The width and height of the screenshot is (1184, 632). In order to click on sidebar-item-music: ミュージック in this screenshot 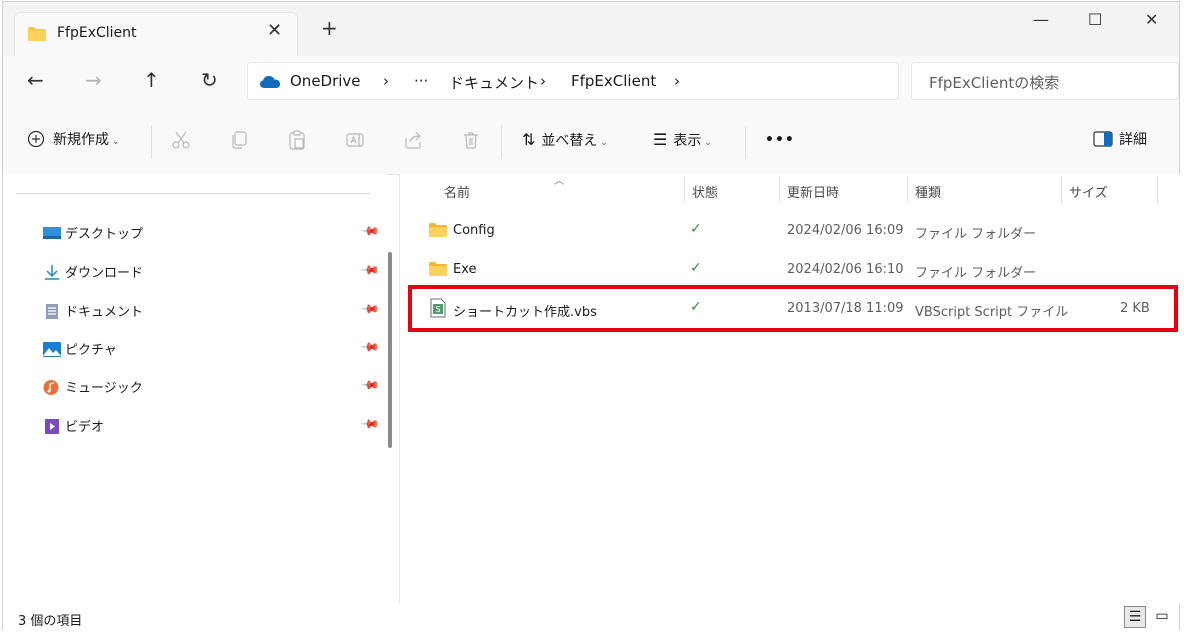, I will do `click(93, 386)`.